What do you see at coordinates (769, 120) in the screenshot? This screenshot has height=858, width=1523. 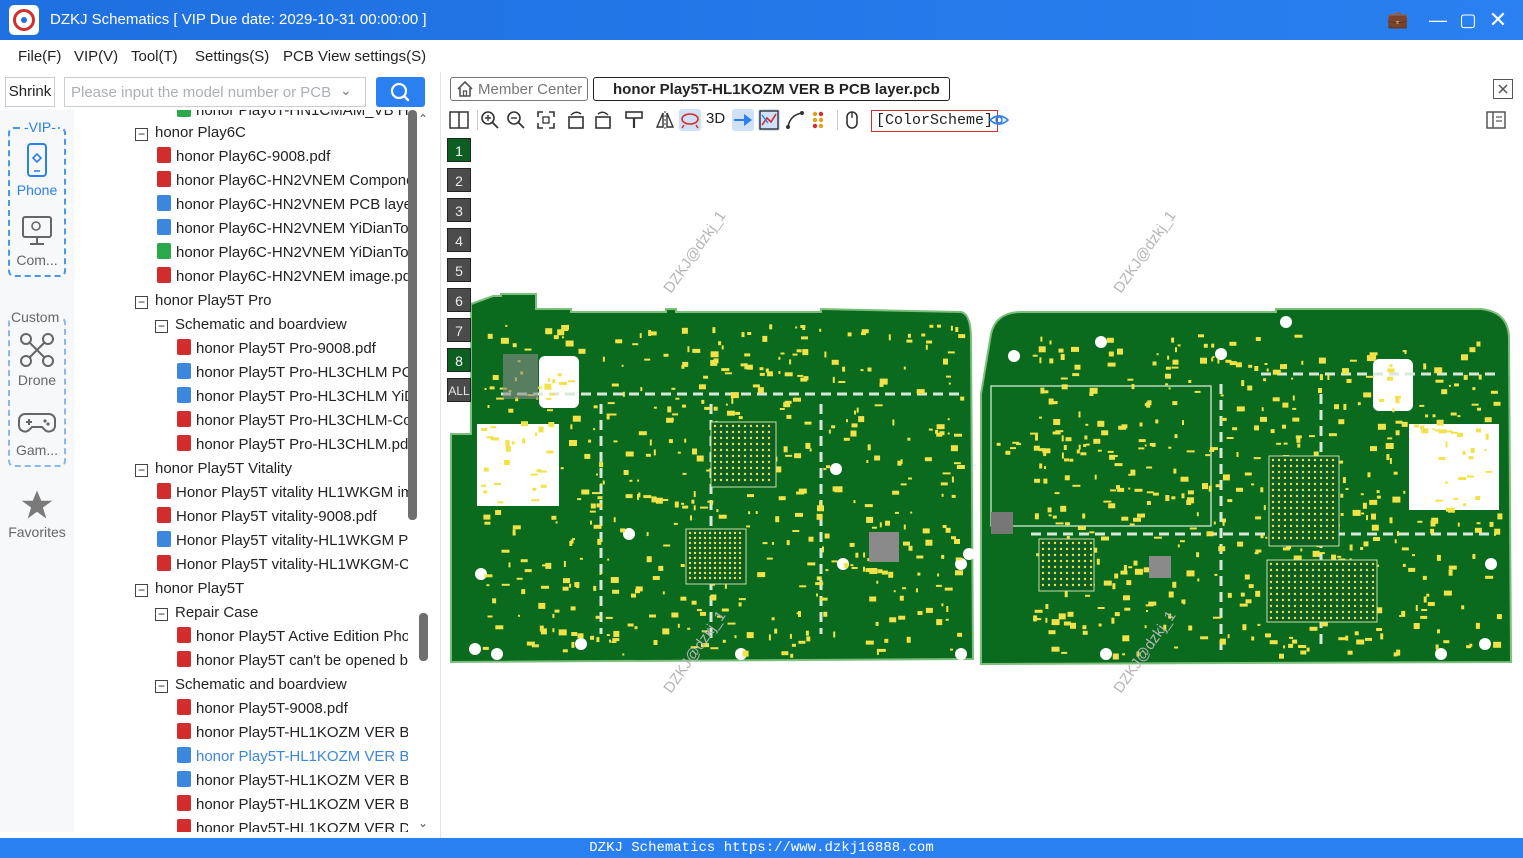 I see `net-trace-icon` at bounding box center [769, 120].